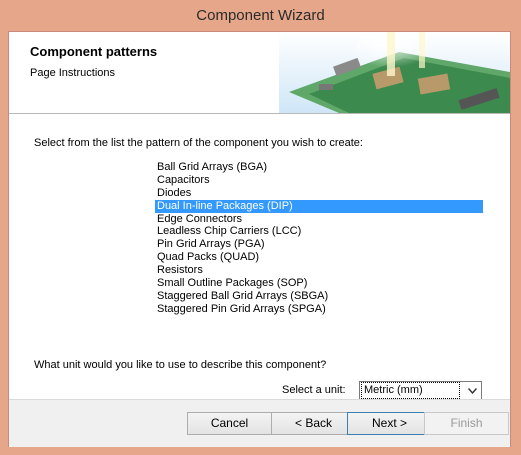  I want to click on window-title: Component Wizard, so click(260, 15).